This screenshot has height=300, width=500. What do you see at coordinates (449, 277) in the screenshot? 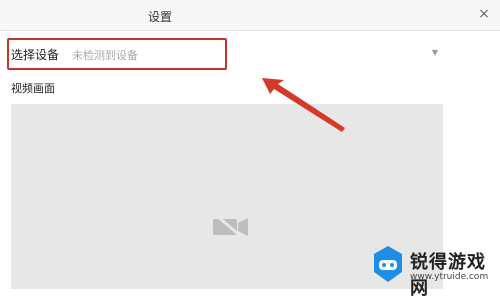
I see `watermark-url: www.ytruide.com` at bounding box center [449, 277].